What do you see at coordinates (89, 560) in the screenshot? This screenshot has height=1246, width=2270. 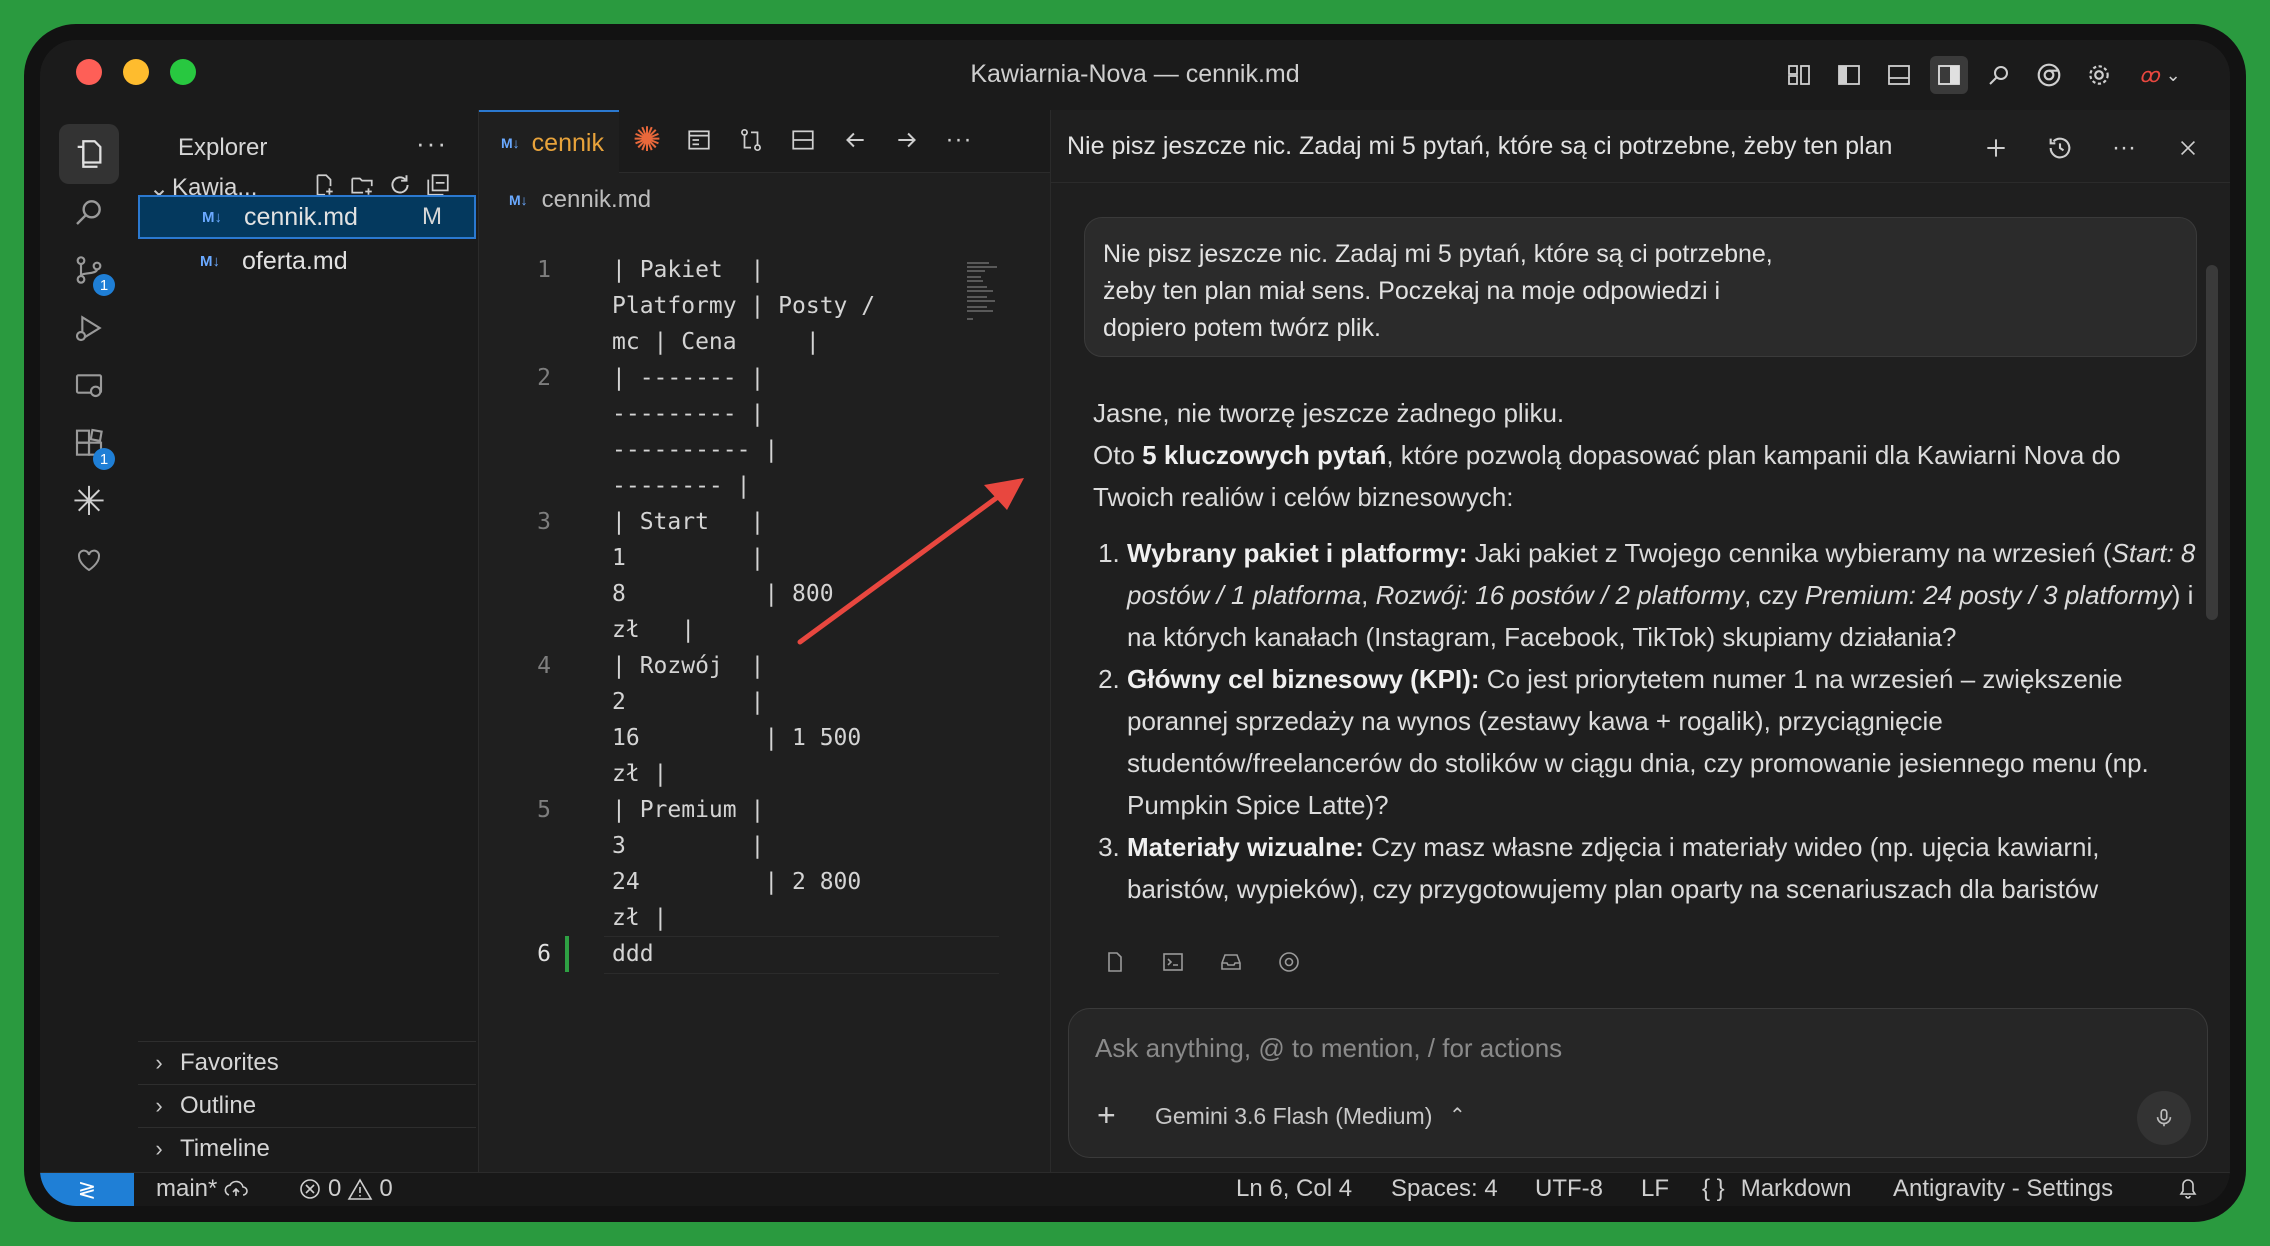 I see `heart-icon` at bounding box center [89, 560].